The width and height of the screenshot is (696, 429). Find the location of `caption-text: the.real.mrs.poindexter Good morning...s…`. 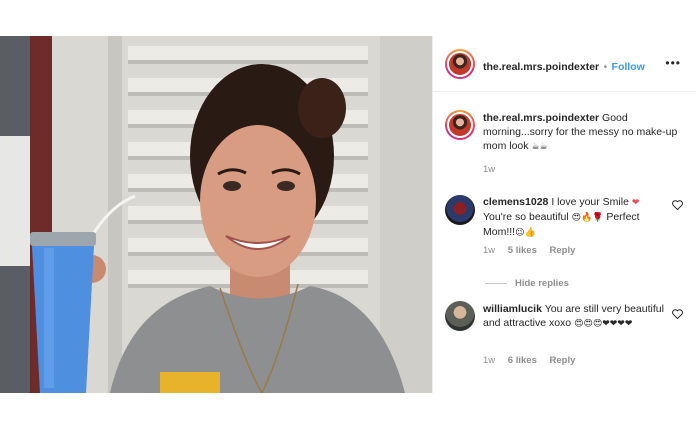

caption-text: the.real.mrs.poindexter Good morning...s… is located at coordinates (583, 132).